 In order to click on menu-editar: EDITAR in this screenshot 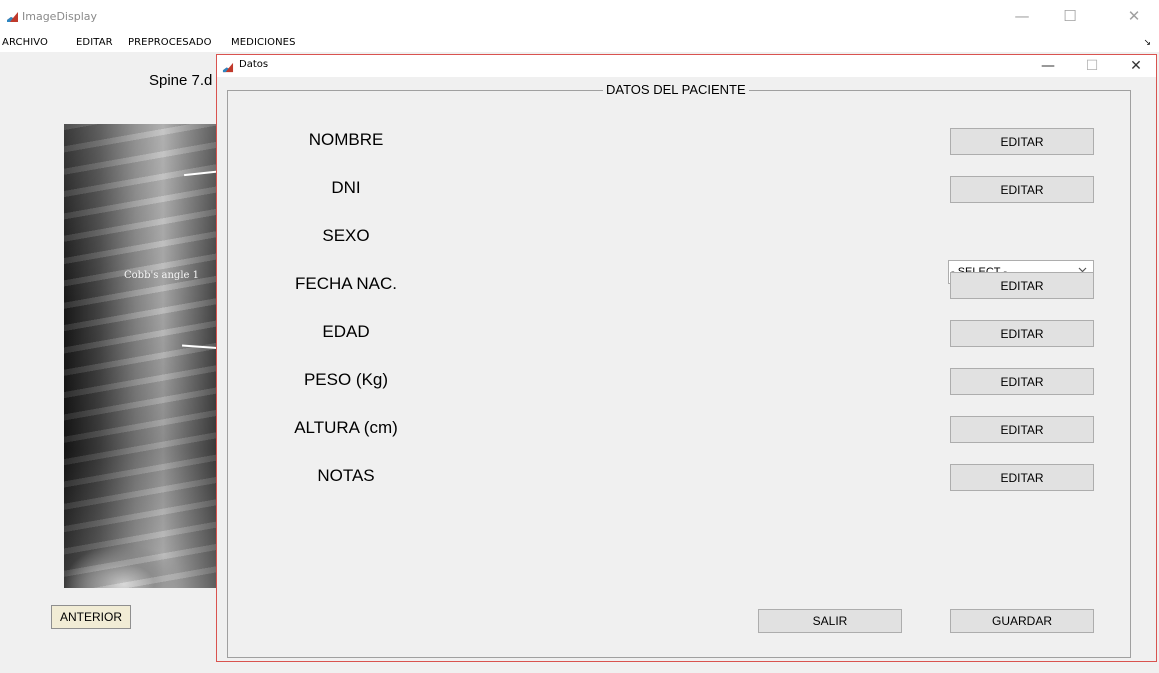, I will do `click(94, 42)`.